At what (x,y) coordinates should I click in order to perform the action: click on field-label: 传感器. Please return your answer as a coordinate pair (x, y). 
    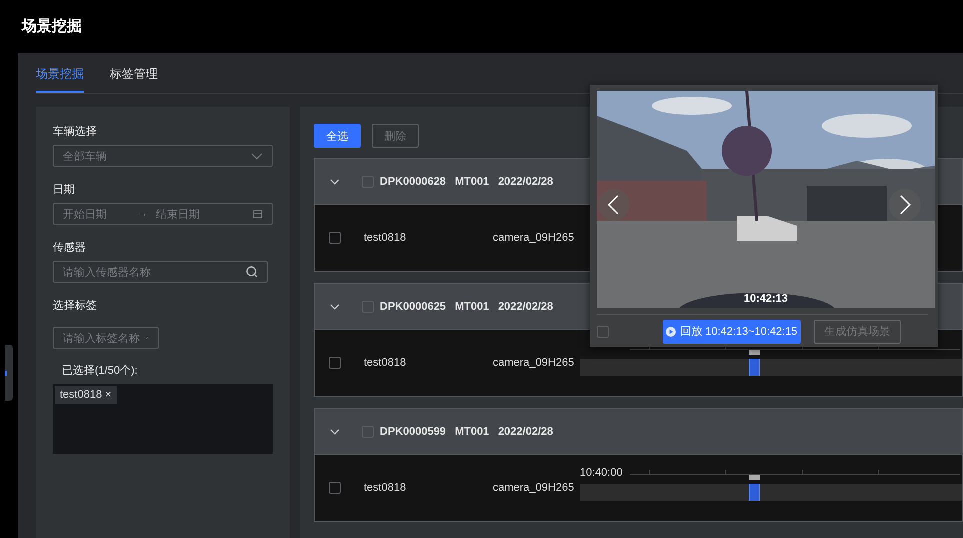
    Looking at the image, I should click on (70, 248).